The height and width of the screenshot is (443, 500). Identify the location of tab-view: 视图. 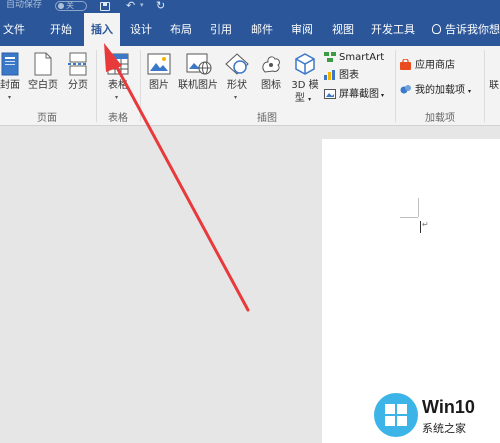
(343, 29).